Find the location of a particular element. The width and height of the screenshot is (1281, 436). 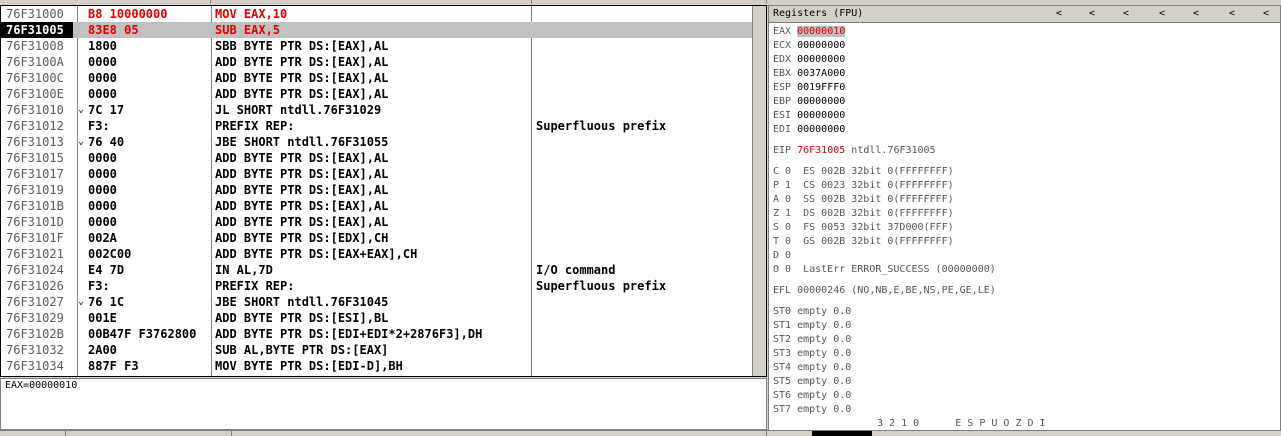

fpu-text: ST1 empty 0.0 is located at coordinates (812, 325).